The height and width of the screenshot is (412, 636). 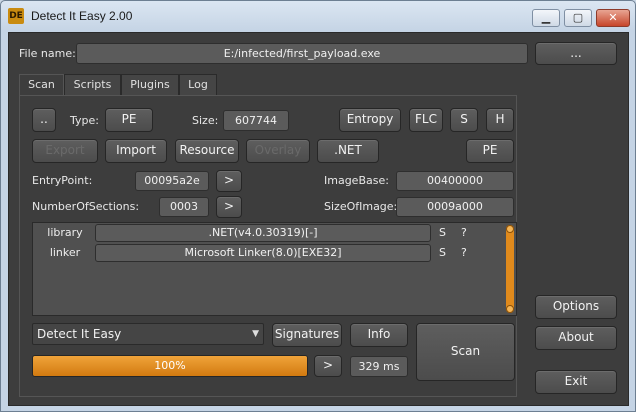 I want to click on type-label: Type:, so click(x=84, y=120).